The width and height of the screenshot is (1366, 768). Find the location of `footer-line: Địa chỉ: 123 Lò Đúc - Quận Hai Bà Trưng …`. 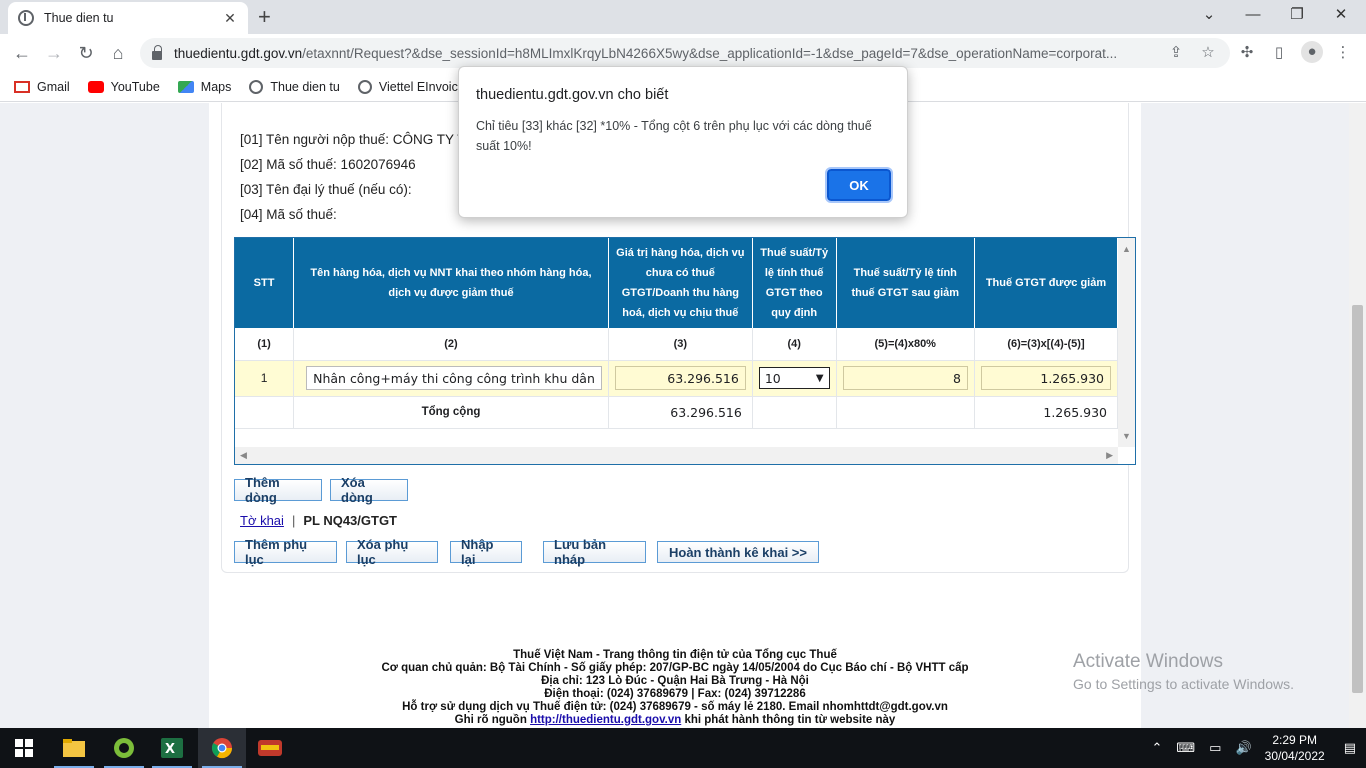

footer-line: Địa chỉ: 123 Lò Đúc - Quận Hai Bà Trưng … is located at coordinates (675, 681).